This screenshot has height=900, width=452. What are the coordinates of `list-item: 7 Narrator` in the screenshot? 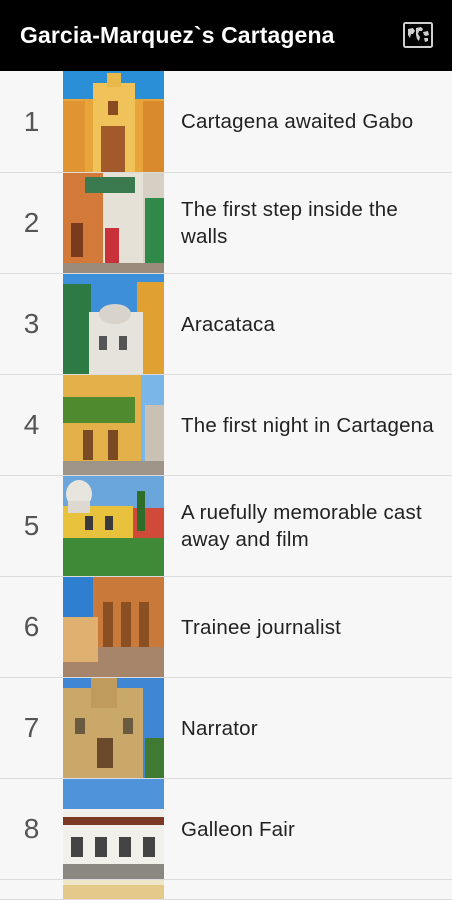 It's located at (226, 728).